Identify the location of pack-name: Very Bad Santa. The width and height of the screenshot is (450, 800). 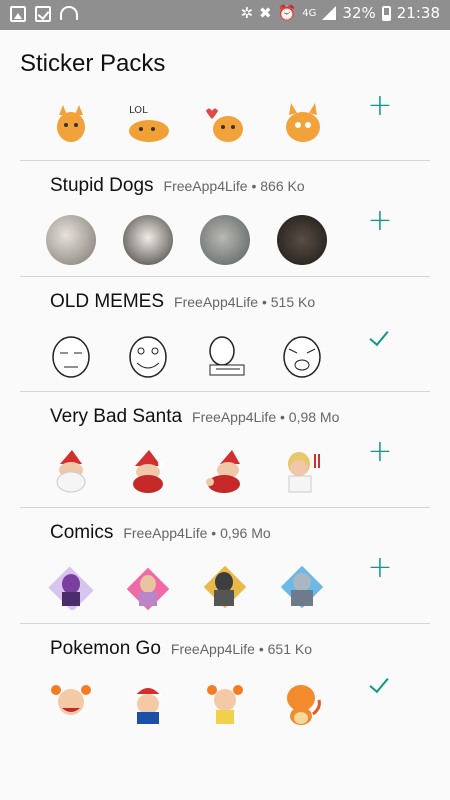
(116, 416).